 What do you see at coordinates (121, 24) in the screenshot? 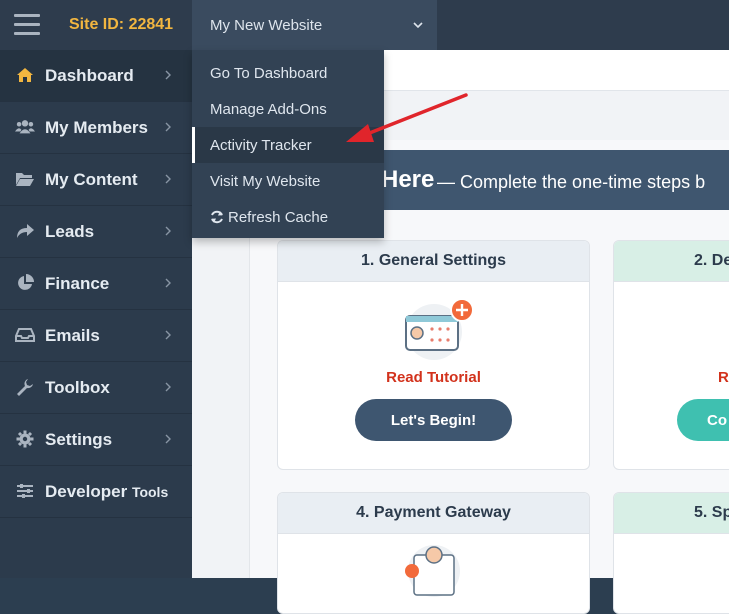
I see `site-id-label: Site ID: 22841` at bounding box center [121, 24].